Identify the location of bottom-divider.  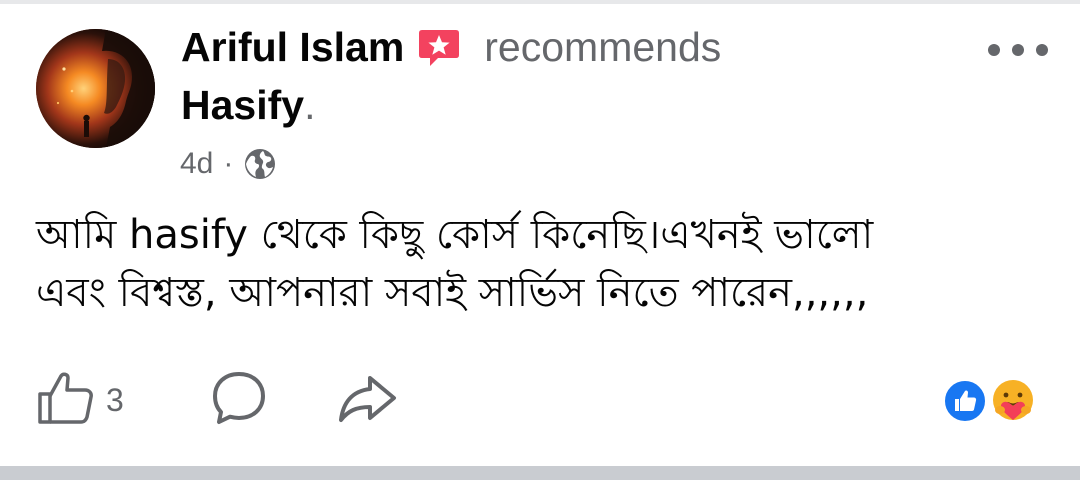
(540, 473).